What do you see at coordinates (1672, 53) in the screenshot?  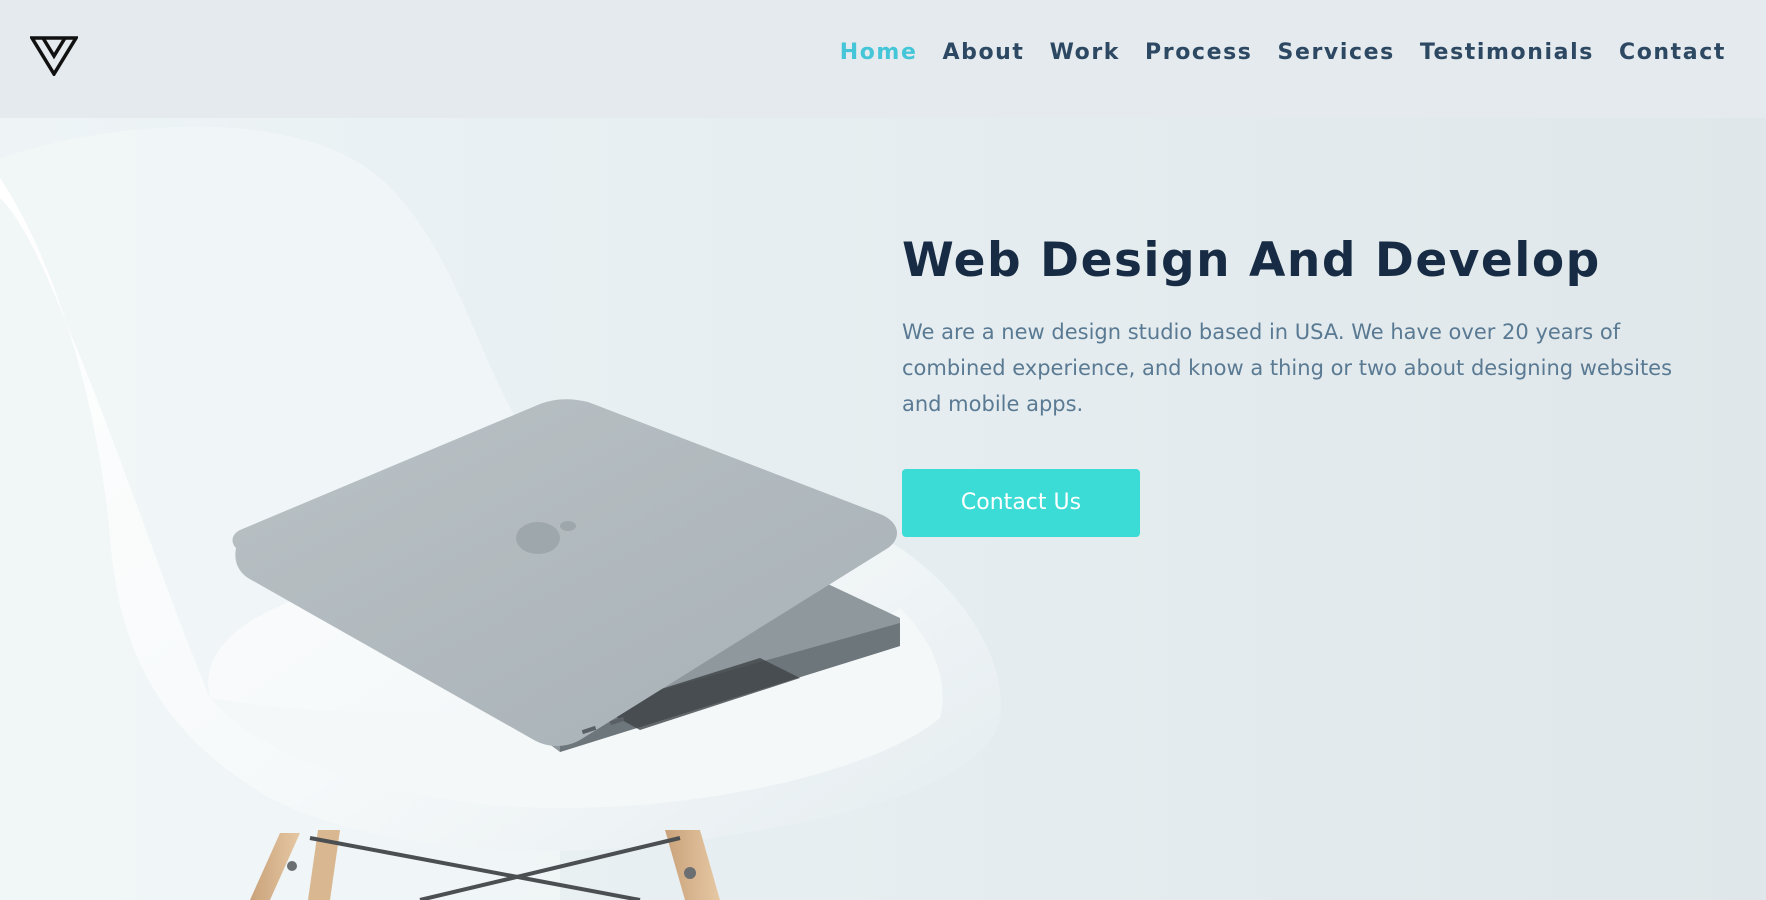 I see `nav-item-contact: Contact` at bounding box center [1672, 53].